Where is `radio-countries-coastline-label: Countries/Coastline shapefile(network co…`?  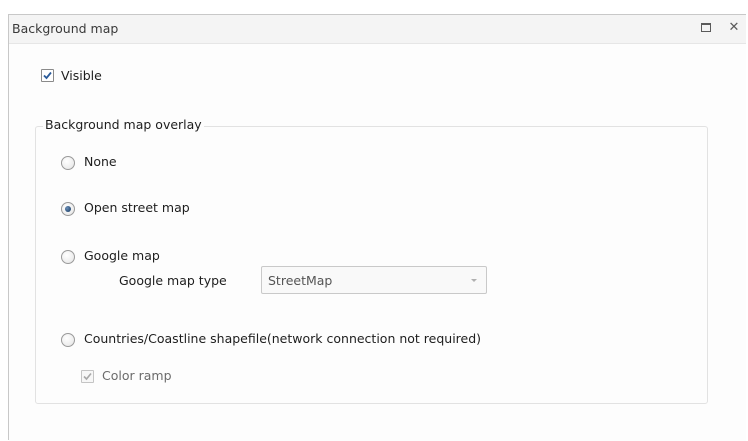
radio-countries-coastline-label: Countries/Coastline shapefile(network co… is located at coordinates (283, 338).